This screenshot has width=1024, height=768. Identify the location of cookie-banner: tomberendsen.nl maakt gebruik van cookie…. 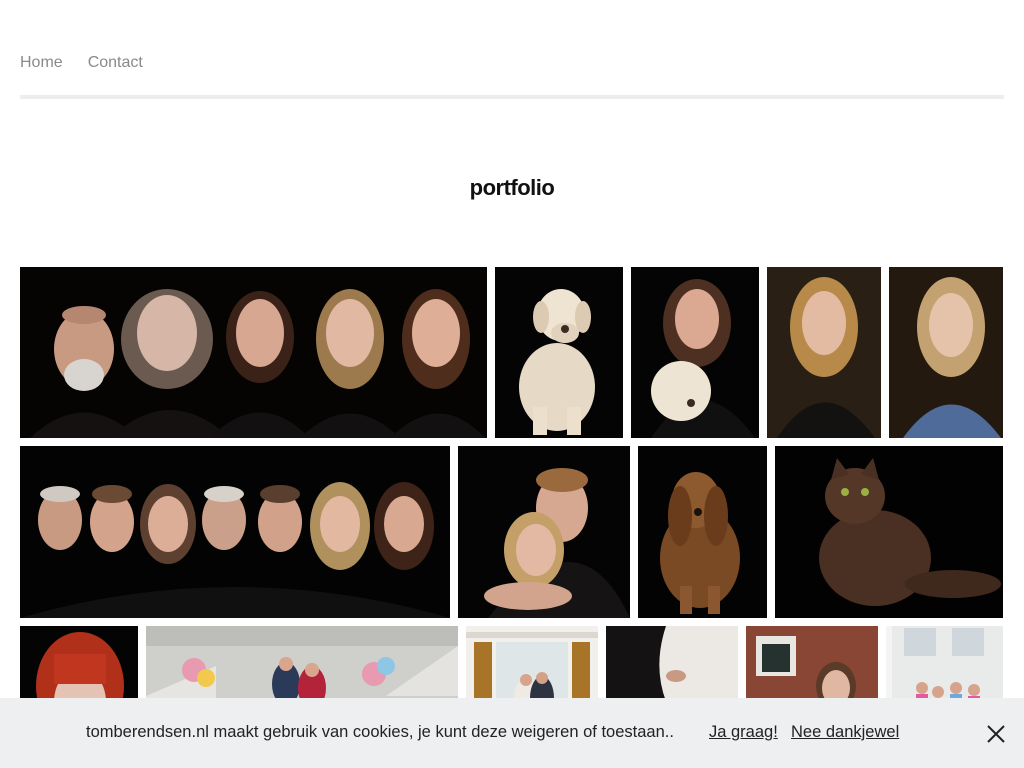
(512, 733).